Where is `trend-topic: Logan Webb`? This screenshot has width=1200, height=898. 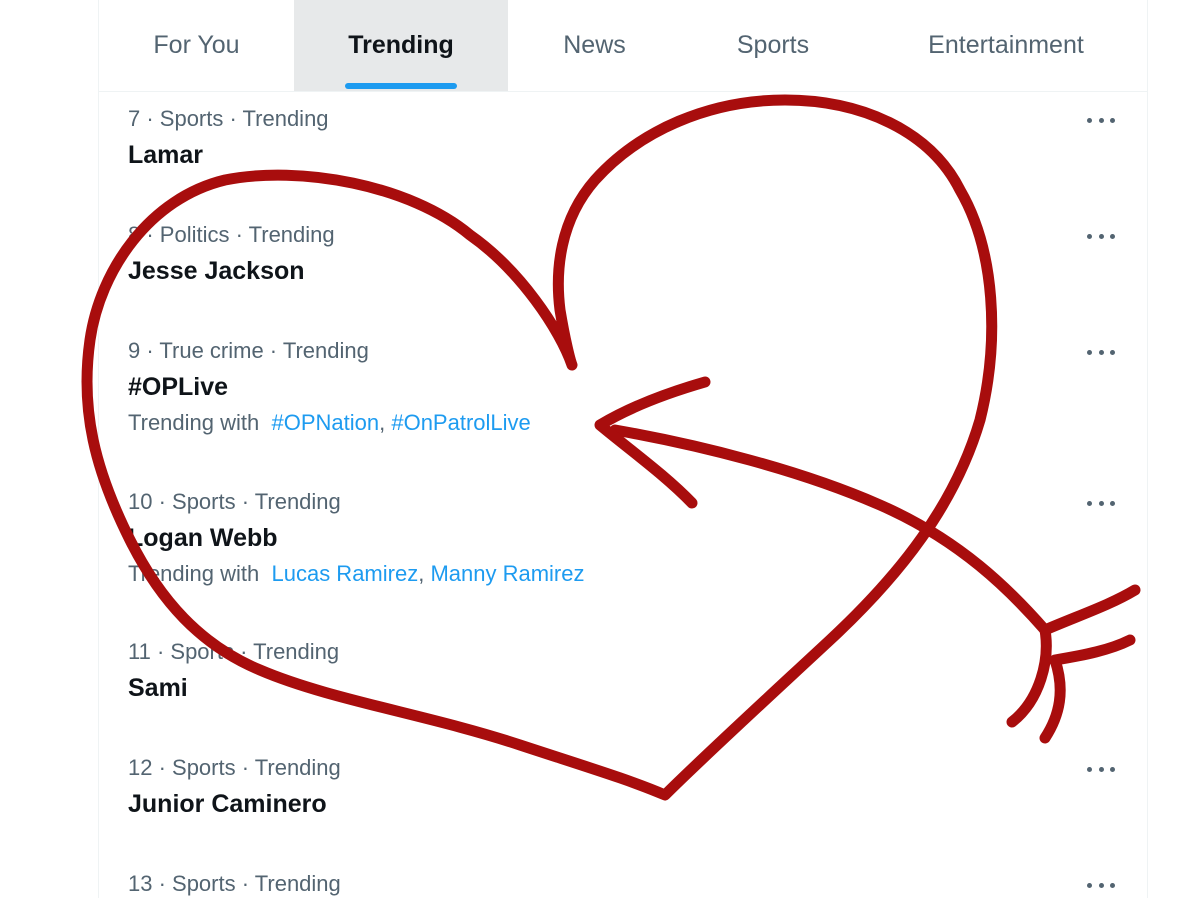
trend-topic: Logan Webb is located at coordinates (203, 538).